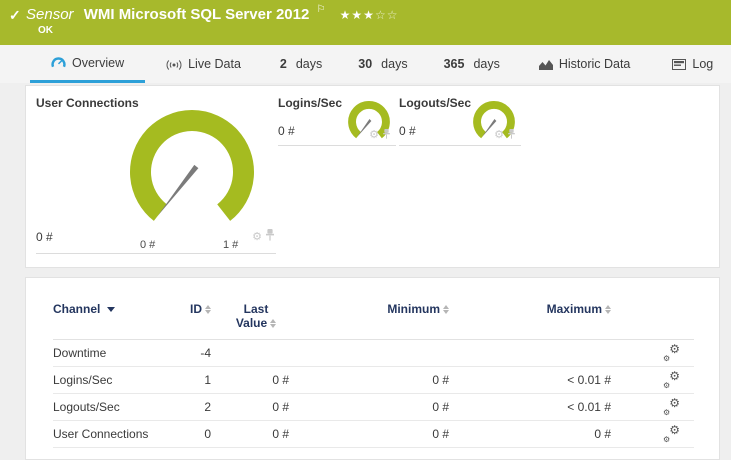 The width and height of the screenshot is (731, 460). I want to click on gauge-scale-max: 1 #, so click(231, 245).